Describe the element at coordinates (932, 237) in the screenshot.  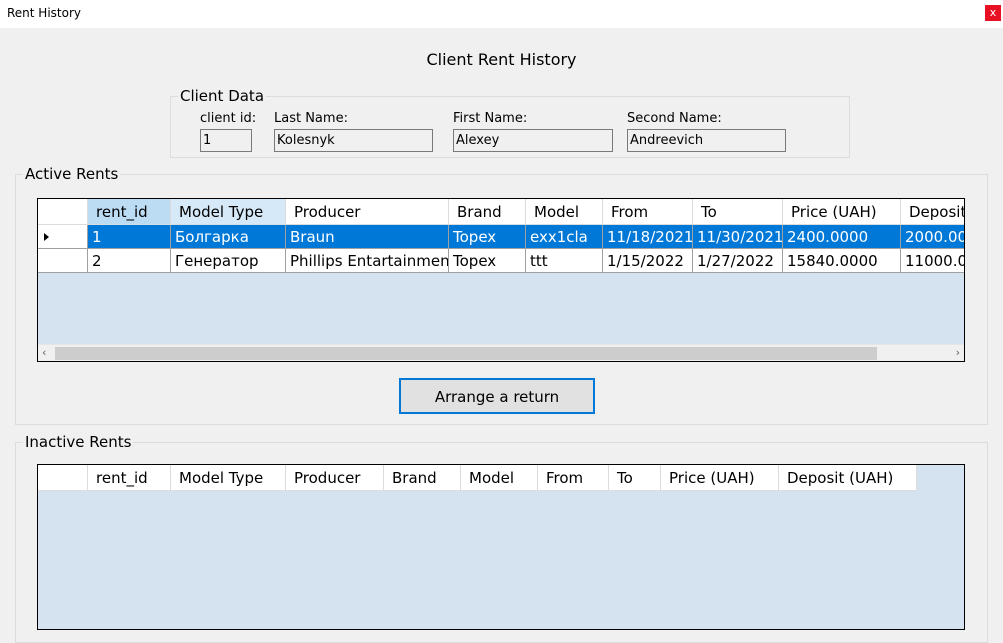
I see `table-cell: 2000.00` at that location.